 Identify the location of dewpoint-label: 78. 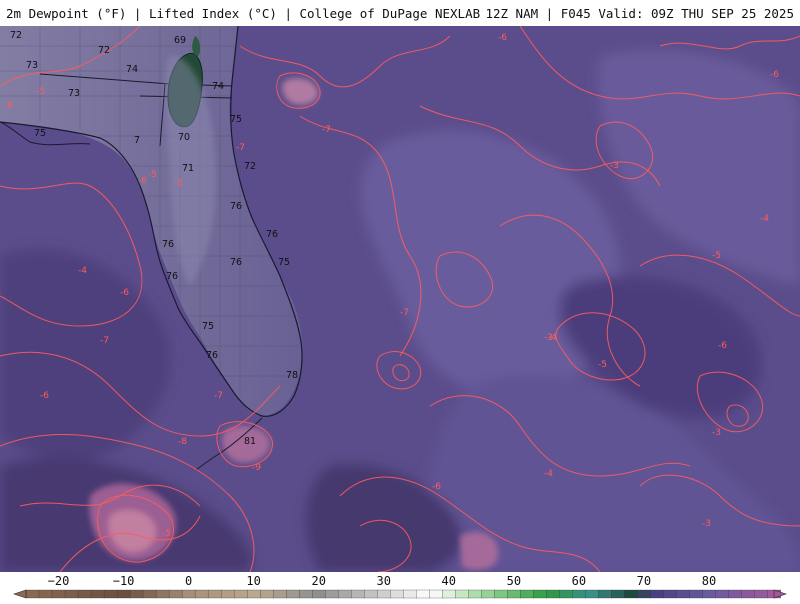
(292, 375).